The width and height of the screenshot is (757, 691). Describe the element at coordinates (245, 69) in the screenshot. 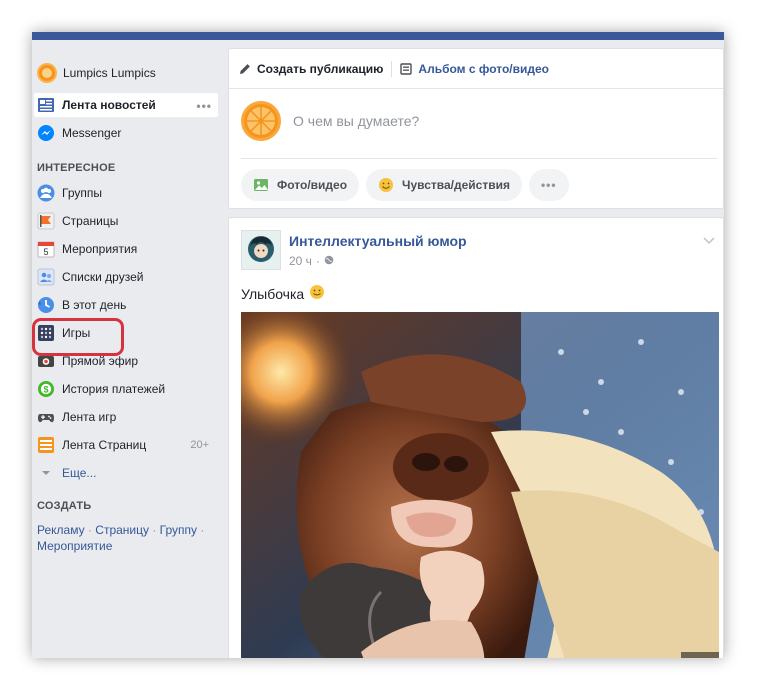

I see `pencil-icon` at that location.